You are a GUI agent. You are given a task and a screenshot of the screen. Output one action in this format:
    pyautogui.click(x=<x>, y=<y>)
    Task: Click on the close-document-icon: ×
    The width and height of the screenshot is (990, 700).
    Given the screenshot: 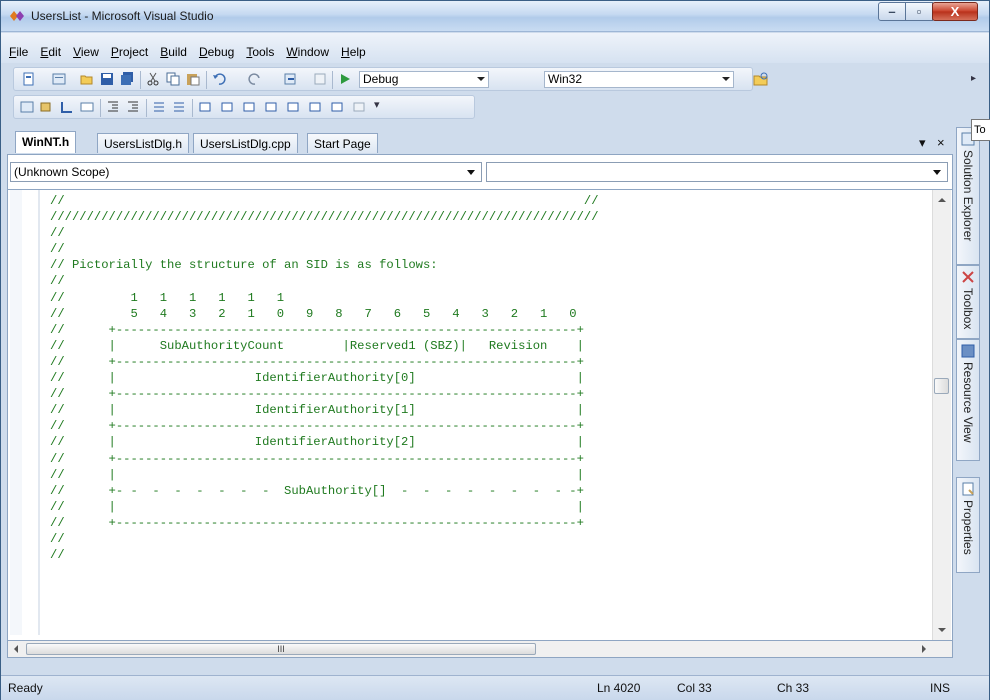 What is the action you would take?
    pyautogui.click(x=941, y=142)
    